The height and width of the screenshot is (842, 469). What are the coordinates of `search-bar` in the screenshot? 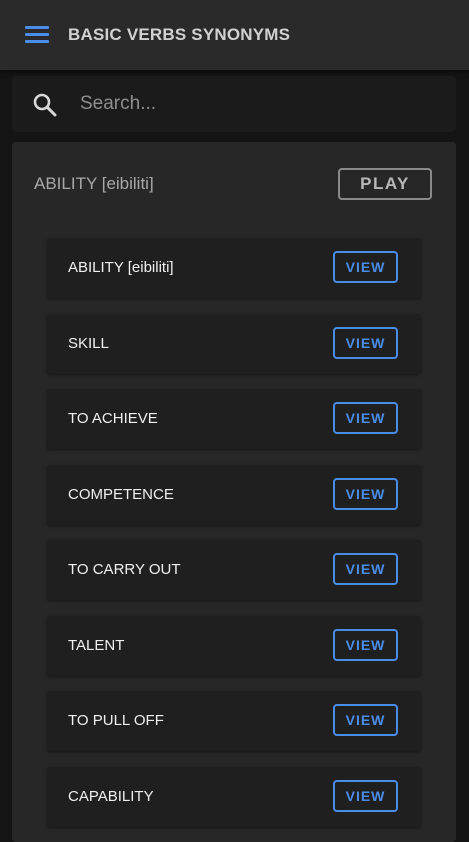 It's located at (234, 104).